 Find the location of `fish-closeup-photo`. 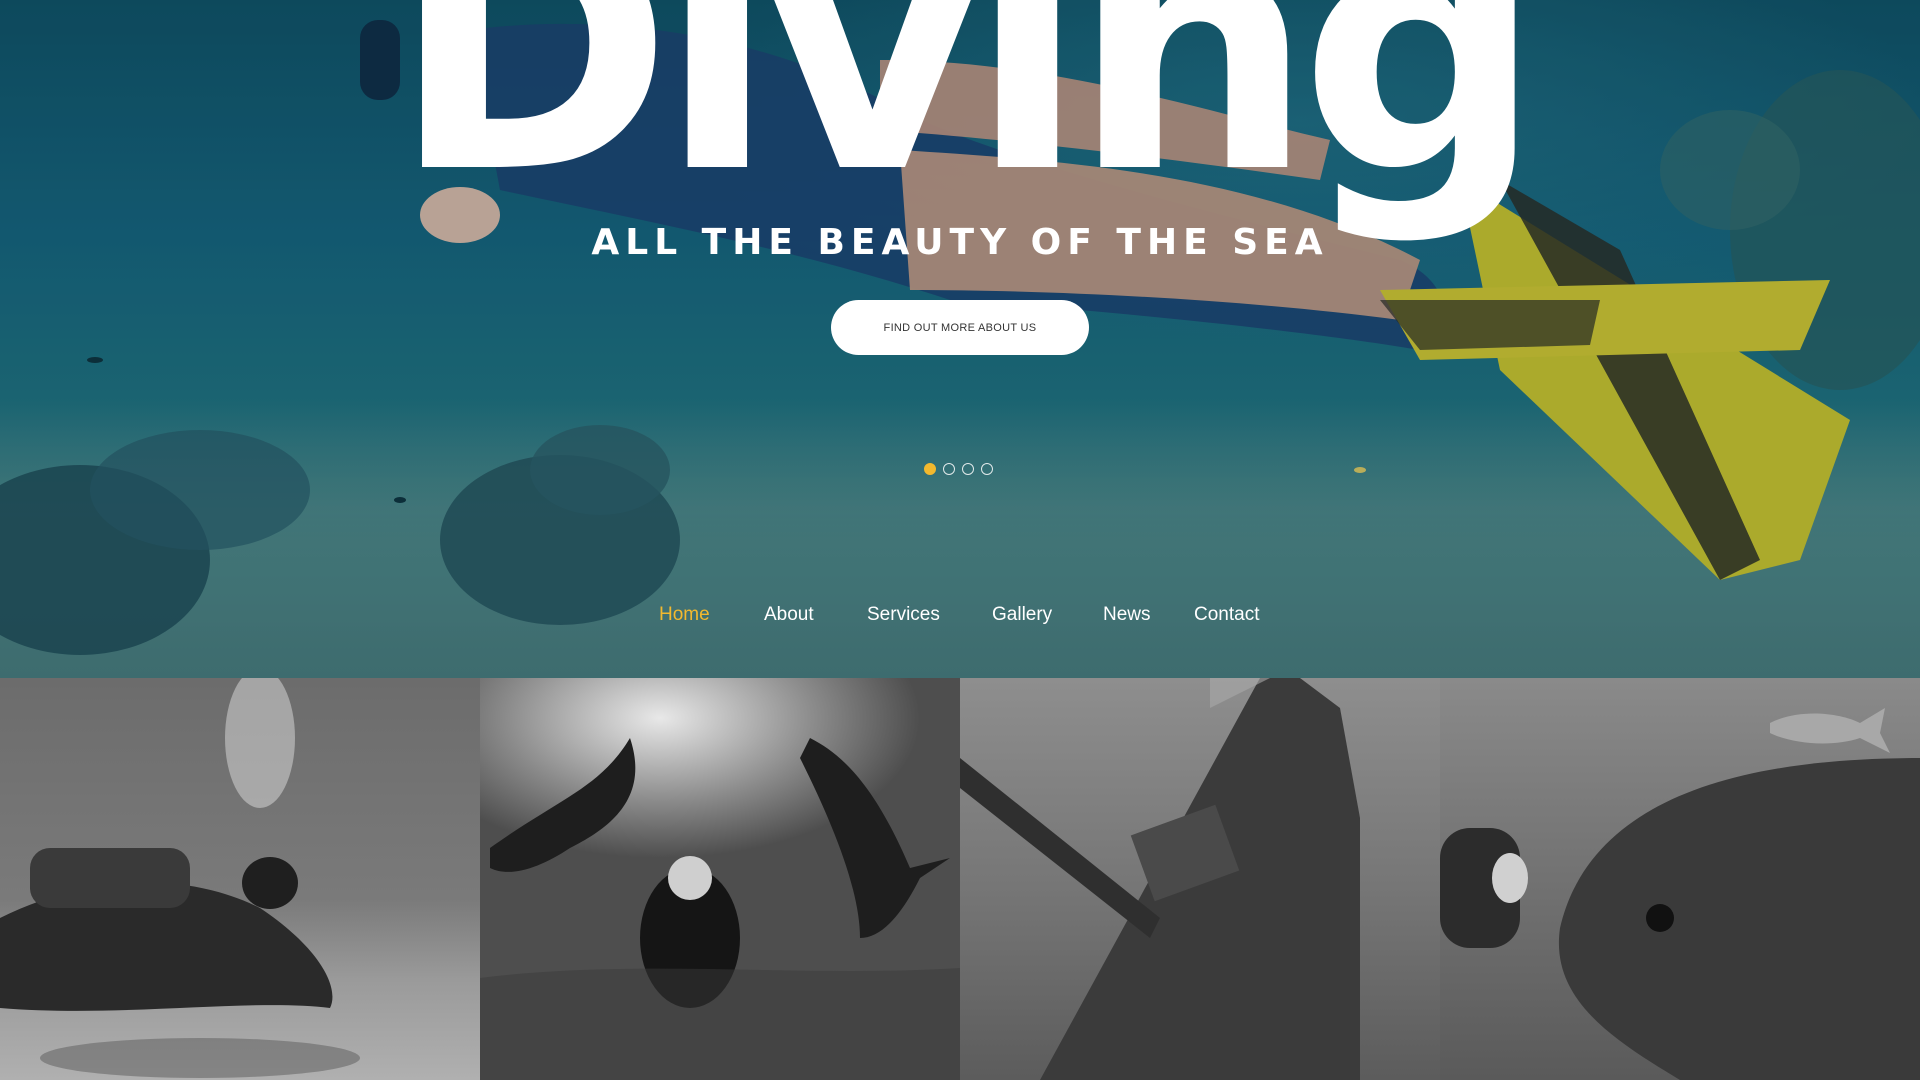

fish-closeup-photo is located at coordinates (1680, 879).